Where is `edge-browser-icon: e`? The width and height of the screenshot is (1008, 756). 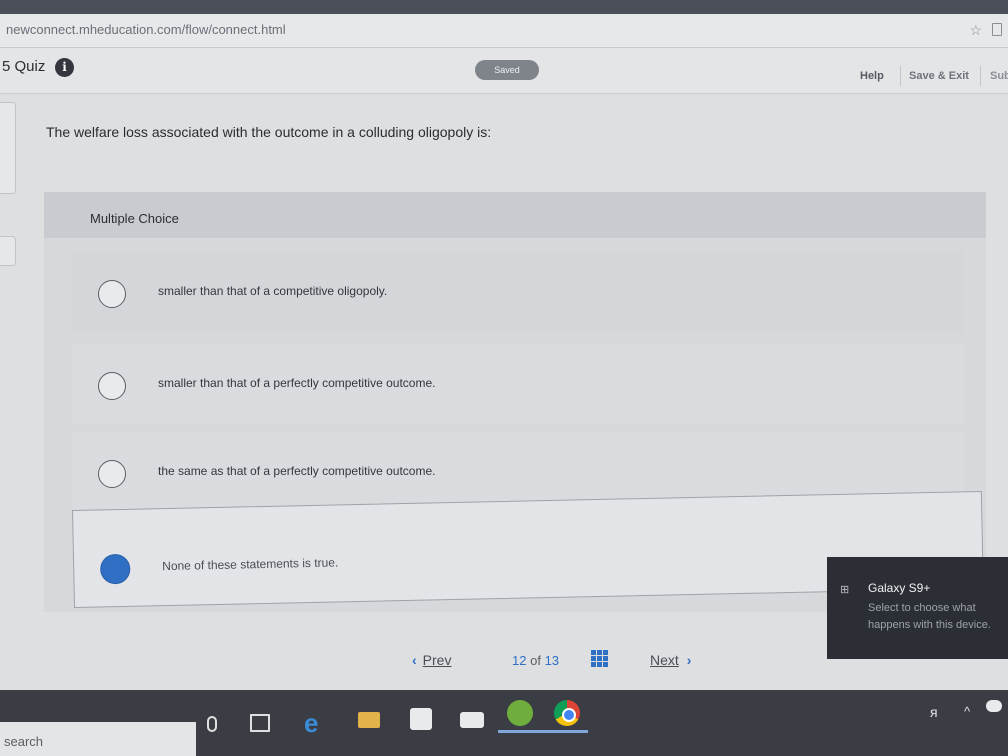 edge-browser-icon: e is located at coordinates (311, 723).